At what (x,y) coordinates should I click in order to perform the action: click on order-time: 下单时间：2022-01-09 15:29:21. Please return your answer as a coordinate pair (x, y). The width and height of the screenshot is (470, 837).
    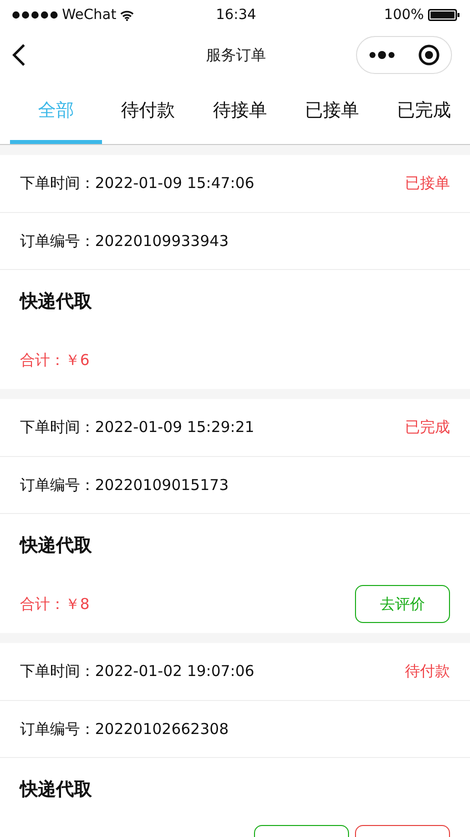
    Looking at the image, I should click on (137, 427).